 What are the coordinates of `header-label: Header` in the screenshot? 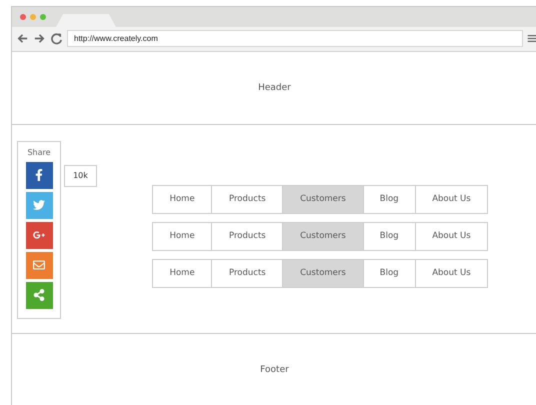 It's located at (274, 87).